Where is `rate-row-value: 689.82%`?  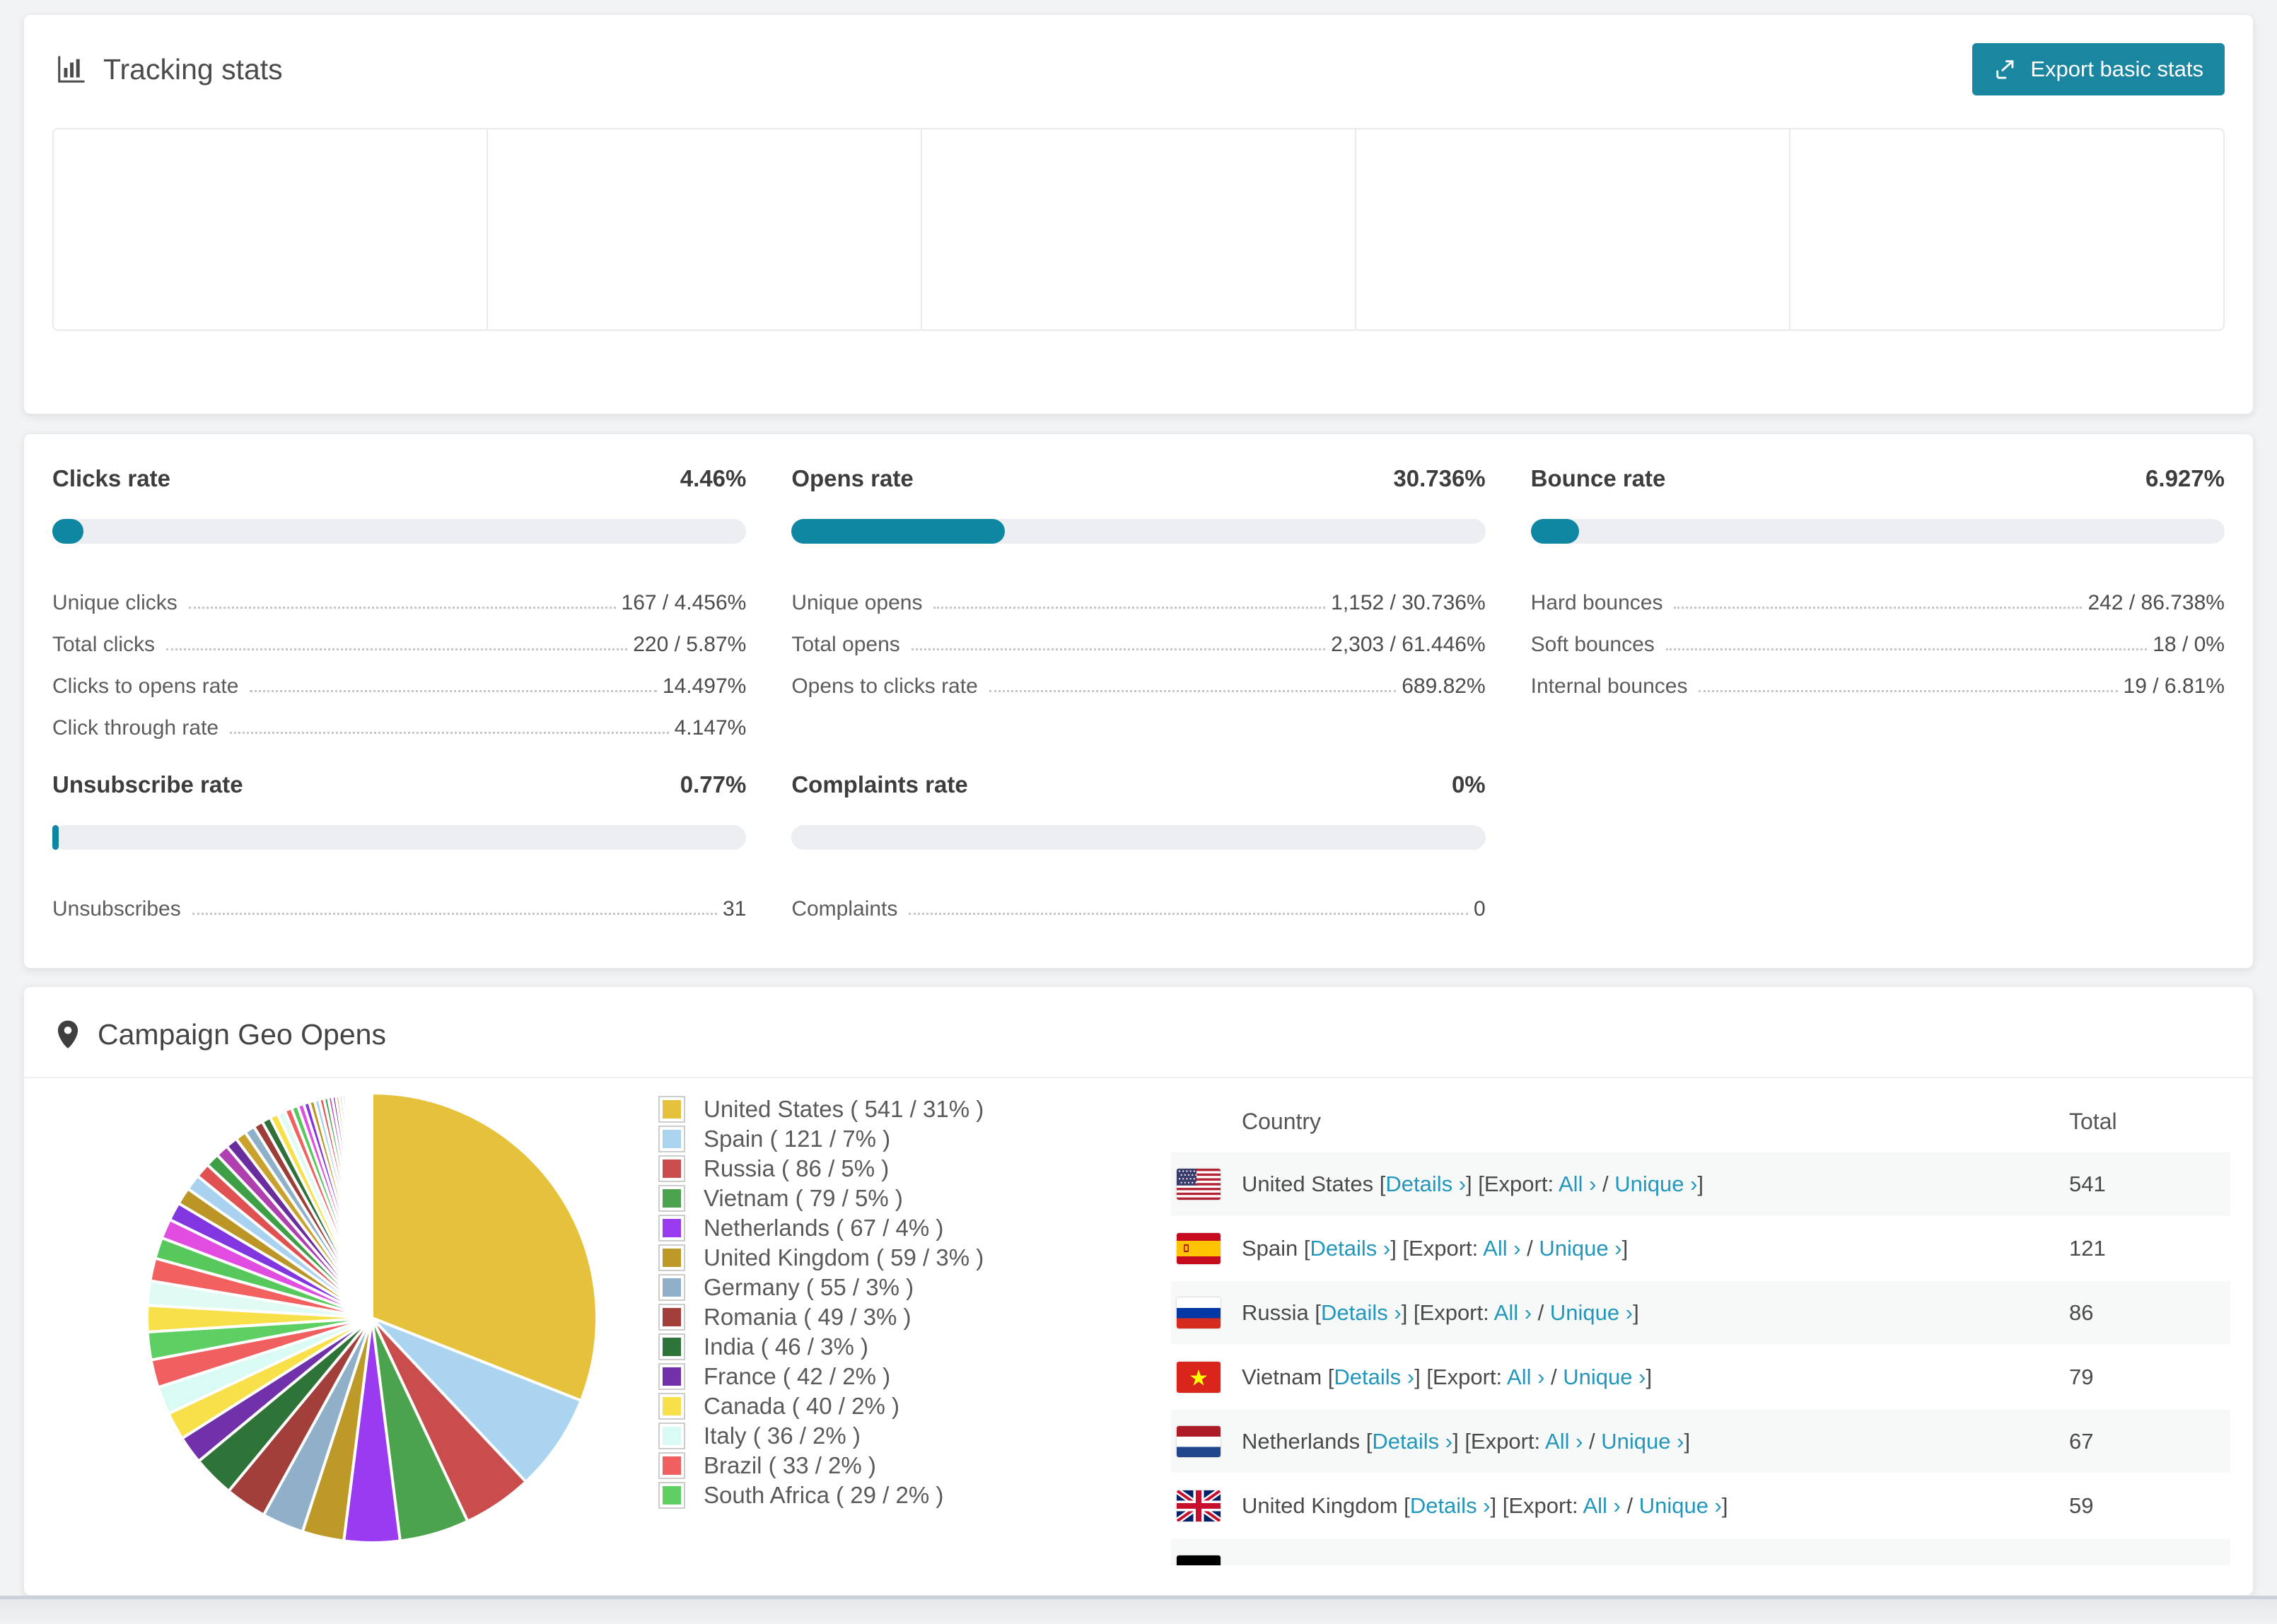
rate-row-value: 689.82% is located at coordinates (1444, 686).